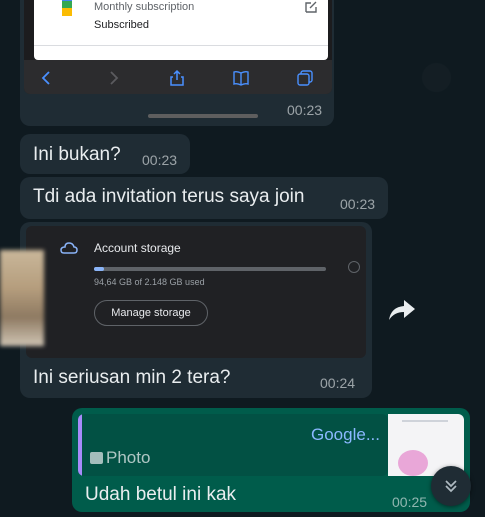  I want to click on google-one-logo-icon, so click(68, 10).